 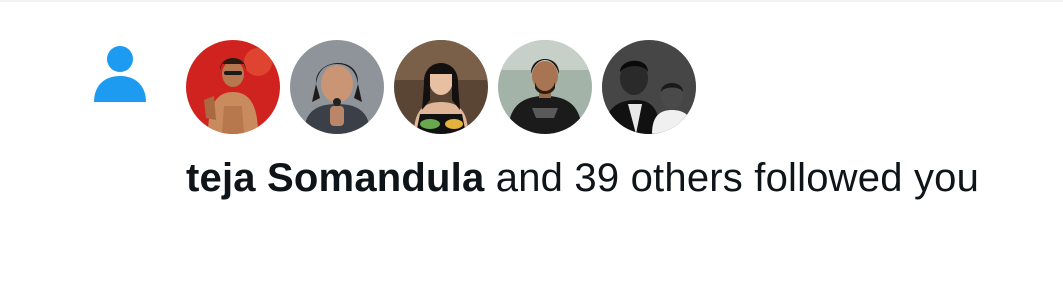 I want to click on person-icon, so click(x=120, y=73).